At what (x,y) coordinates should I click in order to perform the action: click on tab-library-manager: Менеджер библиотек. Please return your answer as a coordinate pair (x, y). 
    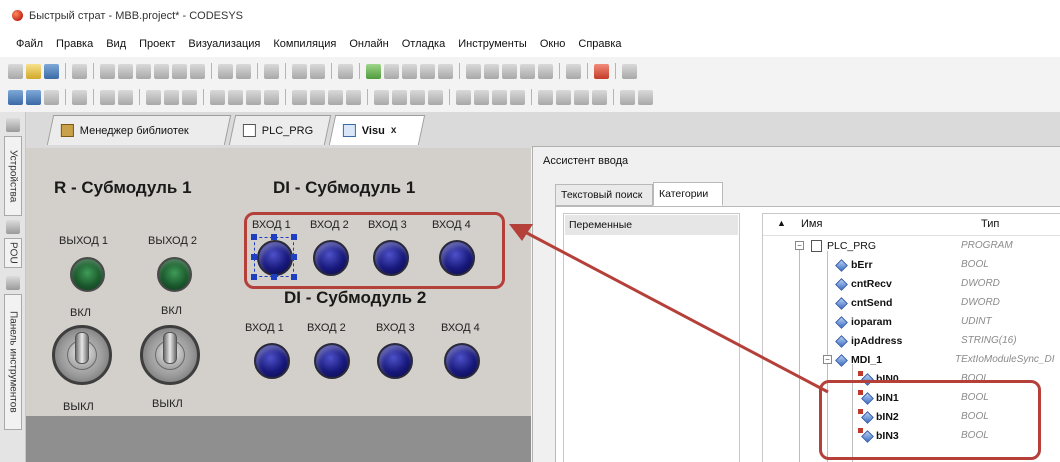
    Looking at the image, I should click on (139, 130).